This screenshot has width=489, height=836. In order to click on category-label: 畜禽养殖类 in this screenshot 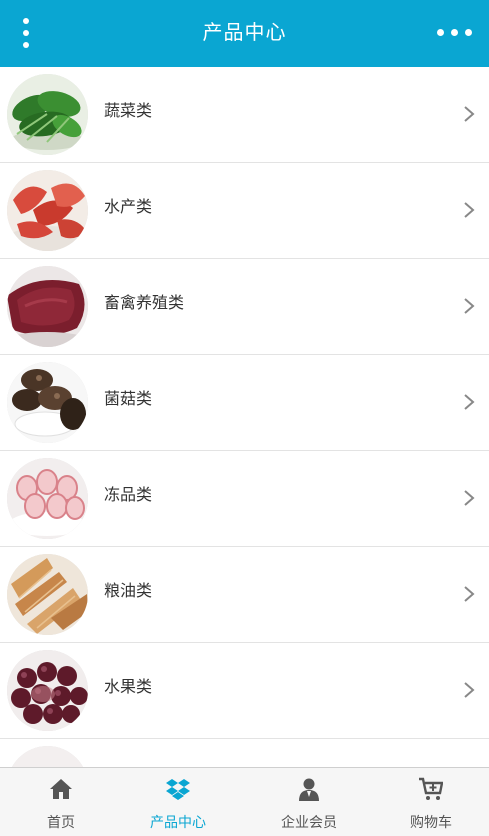, I will do `click(144, 302)`.